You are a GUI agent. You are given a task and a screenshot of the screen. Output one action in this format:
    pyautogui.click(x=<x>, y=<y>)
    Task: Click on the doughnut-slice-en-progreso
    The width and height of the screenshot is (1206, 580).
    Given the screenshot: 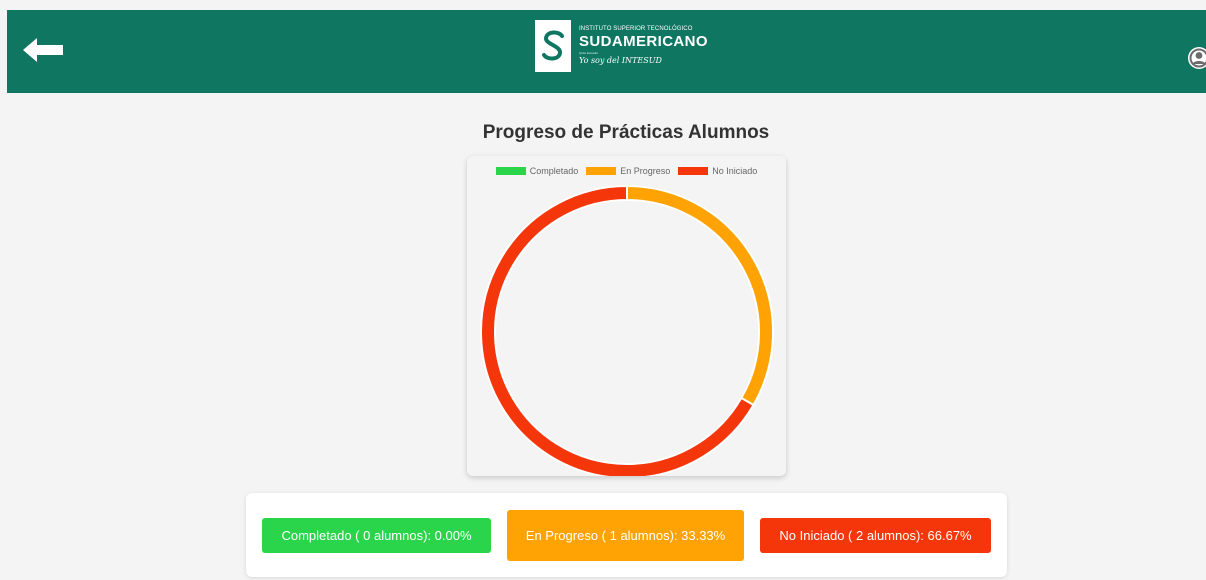 What is the action you would take?
    pyautogui.click(x=700, y=295)
    